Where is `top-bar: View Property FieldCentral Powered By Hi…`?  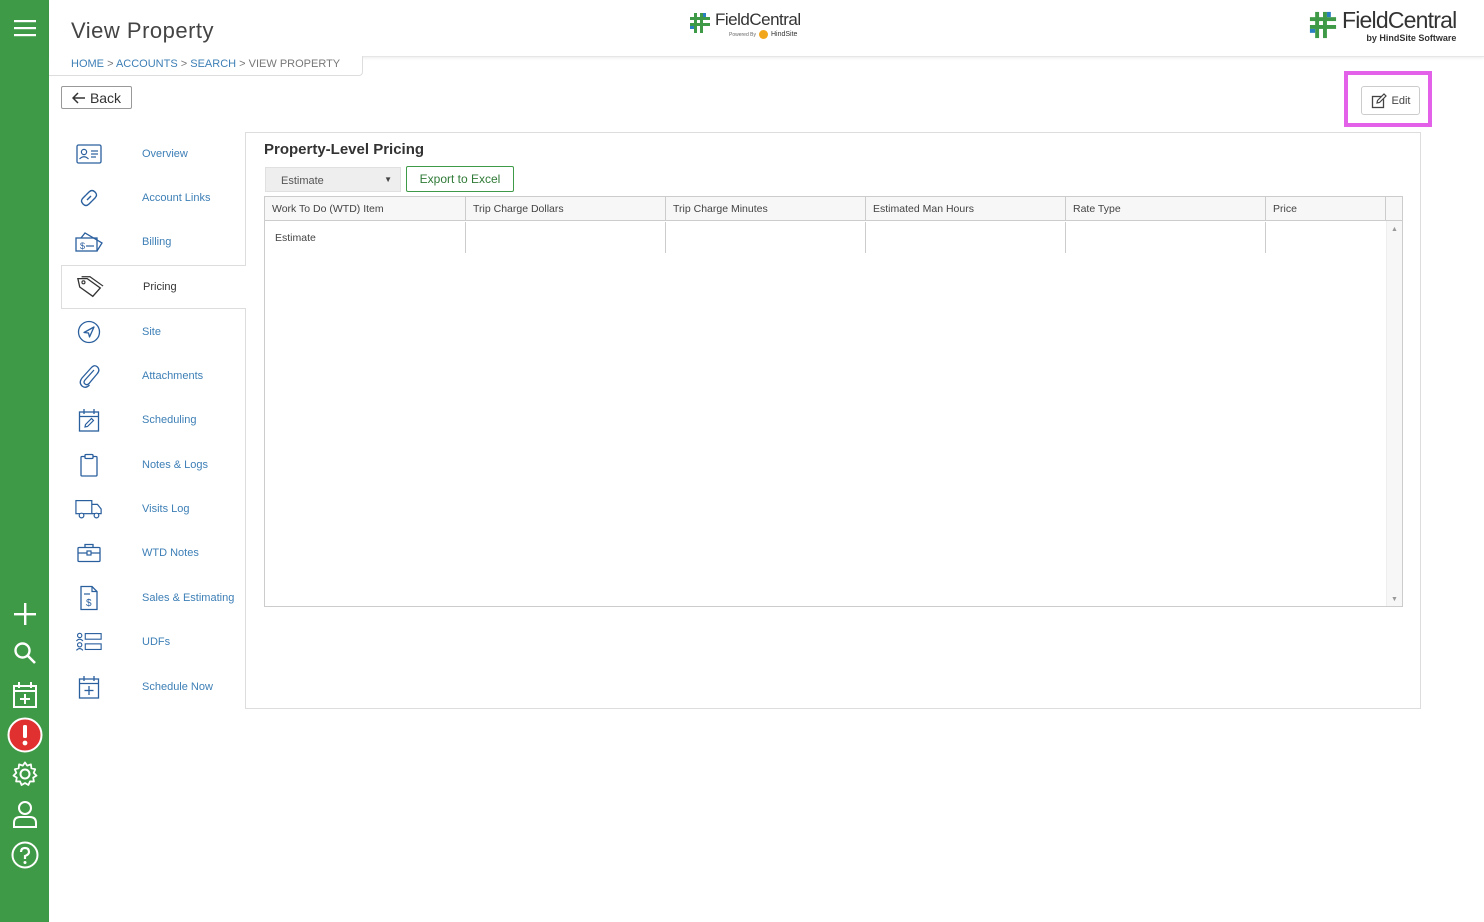
top-bar: View Property FieldCentral Powered By Hi… is located at coordinates (766, 28).